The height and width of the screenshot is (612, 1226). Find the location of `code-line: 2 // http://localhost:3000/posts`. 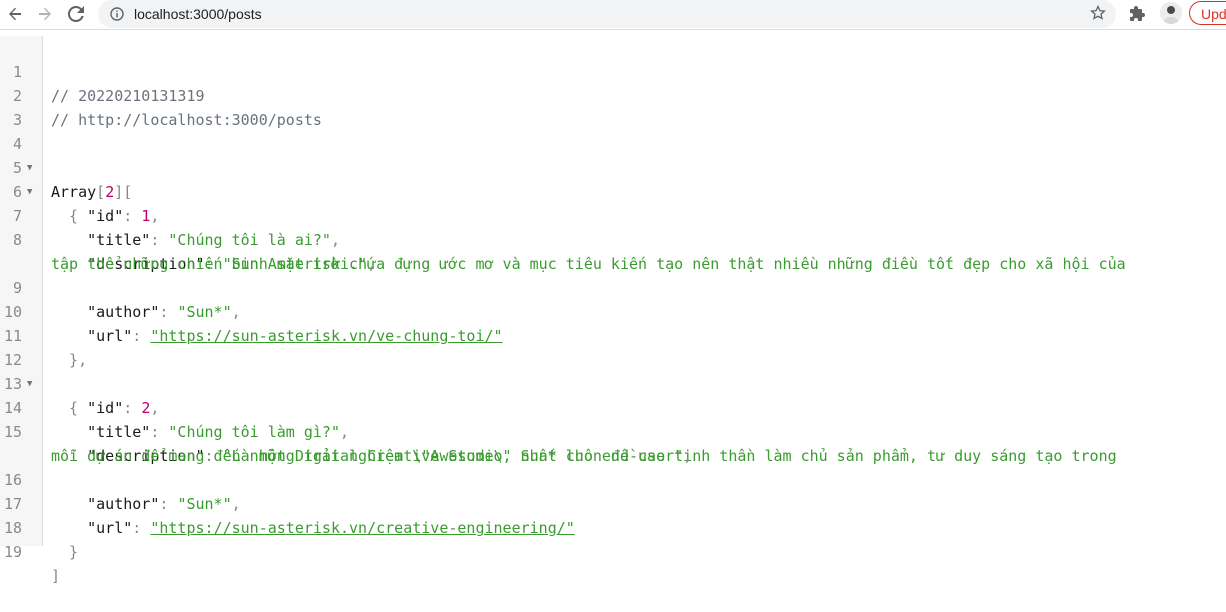

code-line: 2 // http://localhost:3000/posts is located at coordinates (613, 94).